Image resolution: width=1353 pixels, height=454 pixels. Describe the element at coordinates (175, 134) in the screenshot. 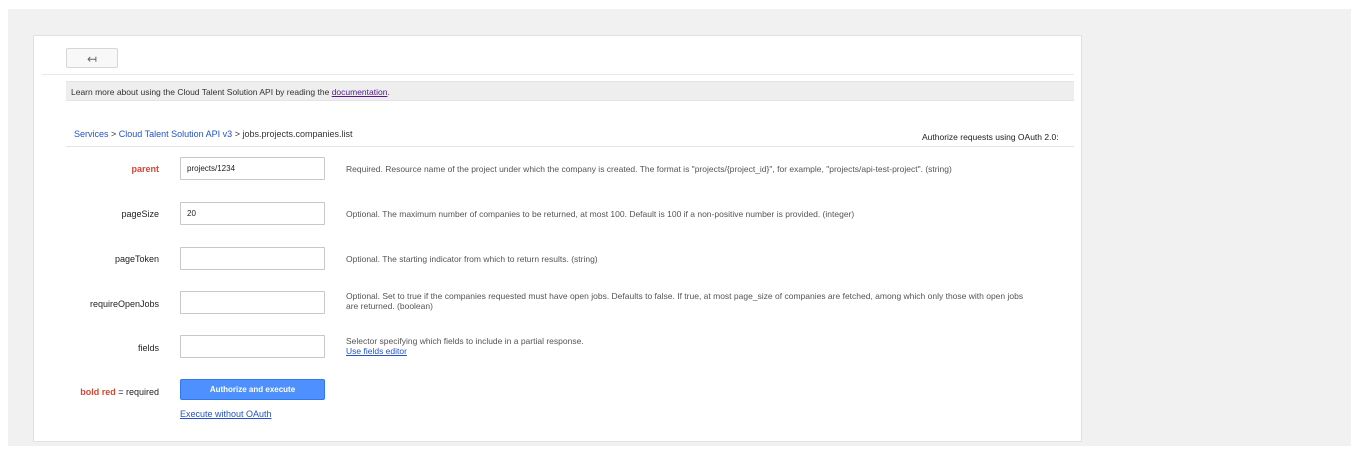

I see `breadcrumb-api-link: Cloud Talent Solution API v3` at that location.